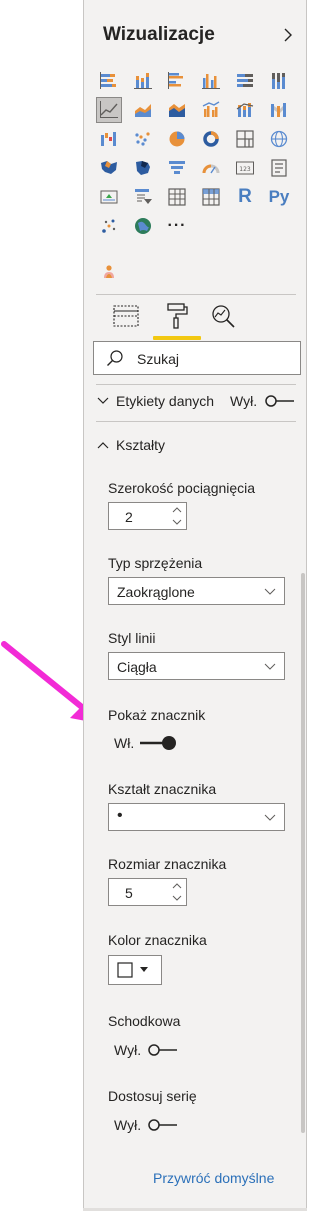 This screenshot has height=1211, width=320. I want to click on scrollbar, so click(303, 853).